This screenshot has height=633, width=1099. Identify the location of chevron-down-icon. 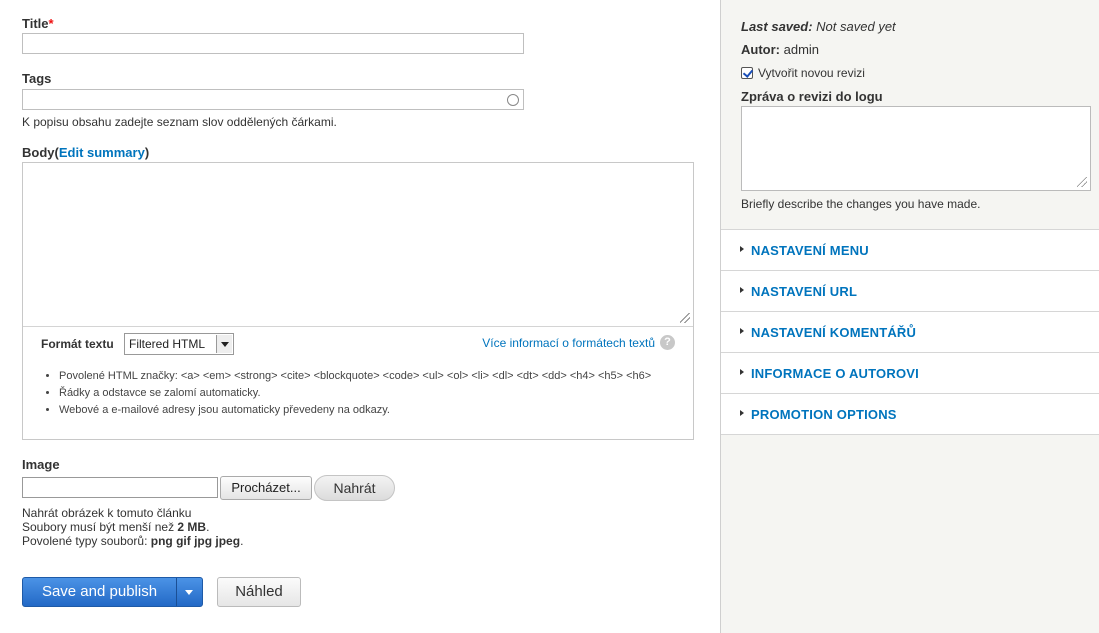
(189, 592).